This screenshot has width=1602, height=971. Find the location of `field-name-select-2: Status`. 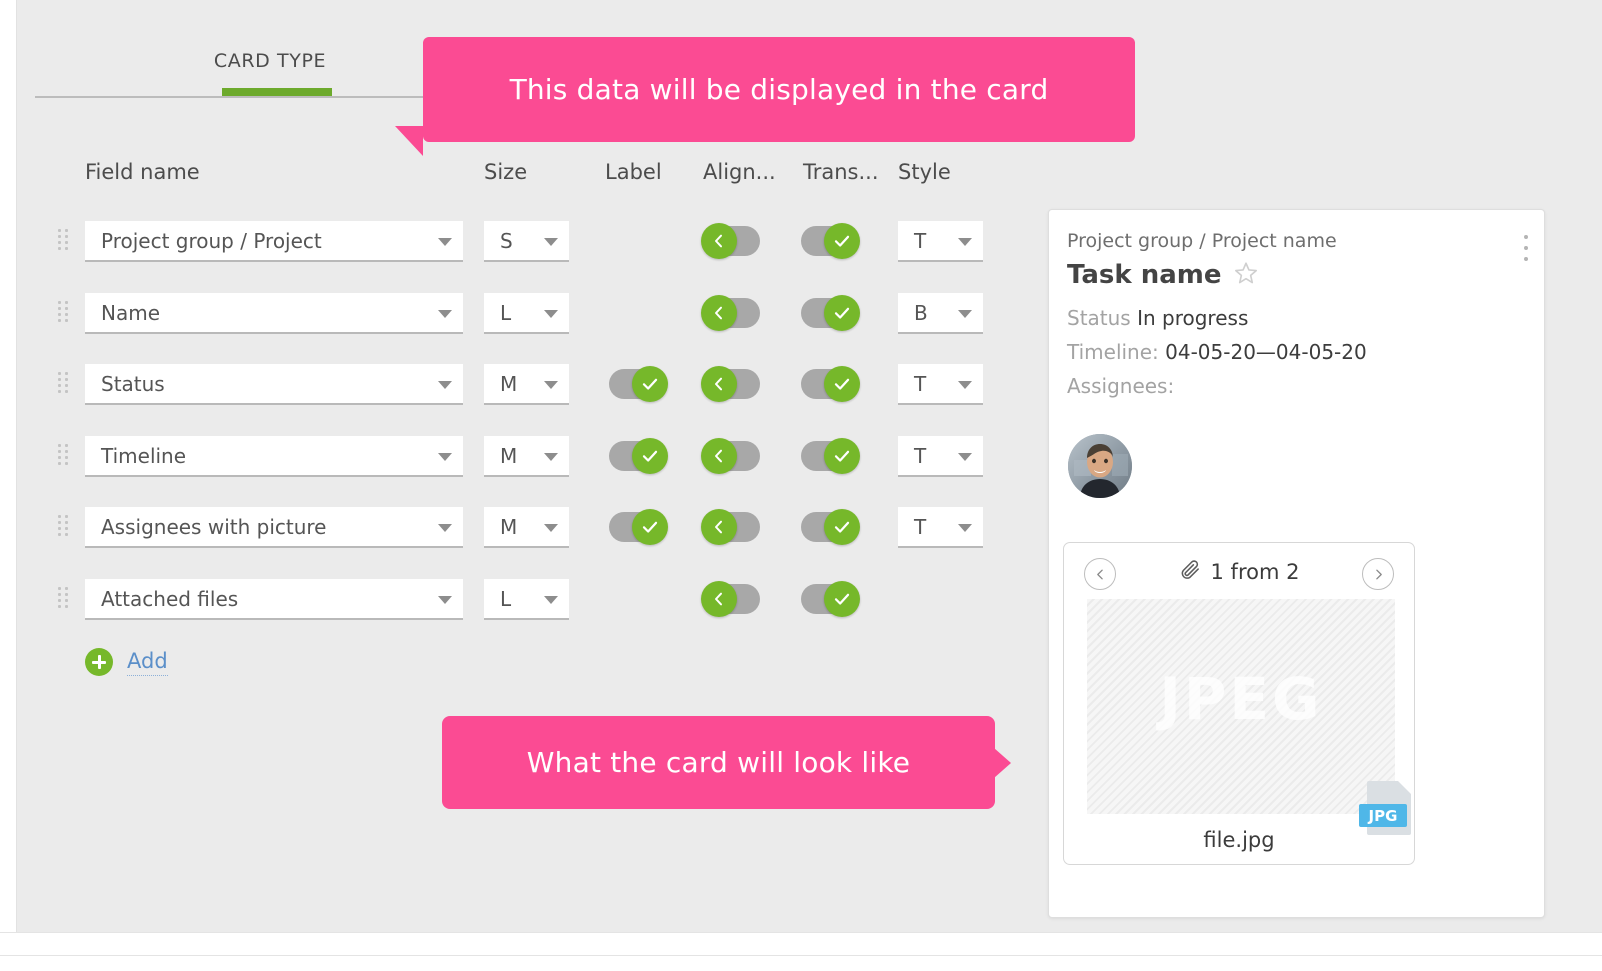

field-name-select-2: Status is located at coordinates (274, 384).